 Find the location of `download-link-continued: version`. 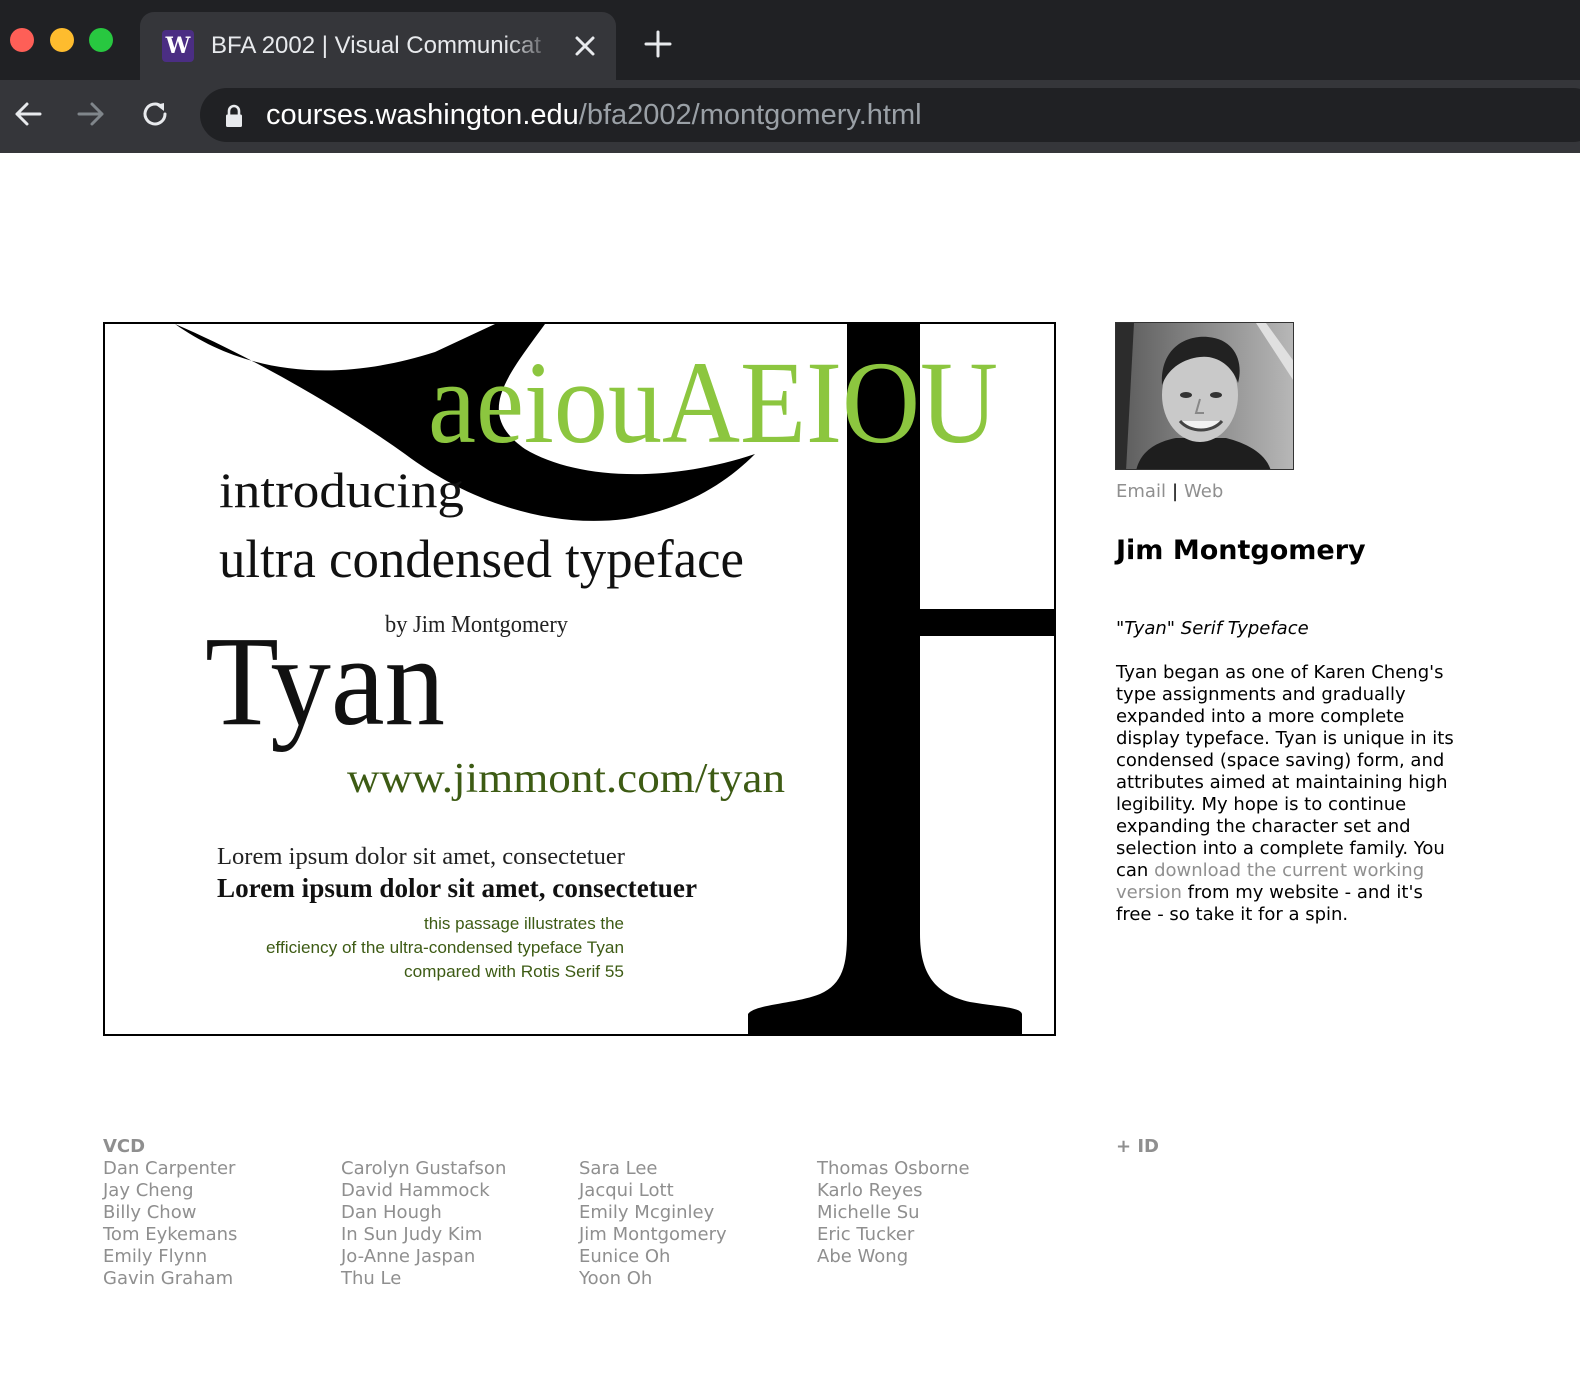

download-link-continued: version is located at coordinates (1149, 892).